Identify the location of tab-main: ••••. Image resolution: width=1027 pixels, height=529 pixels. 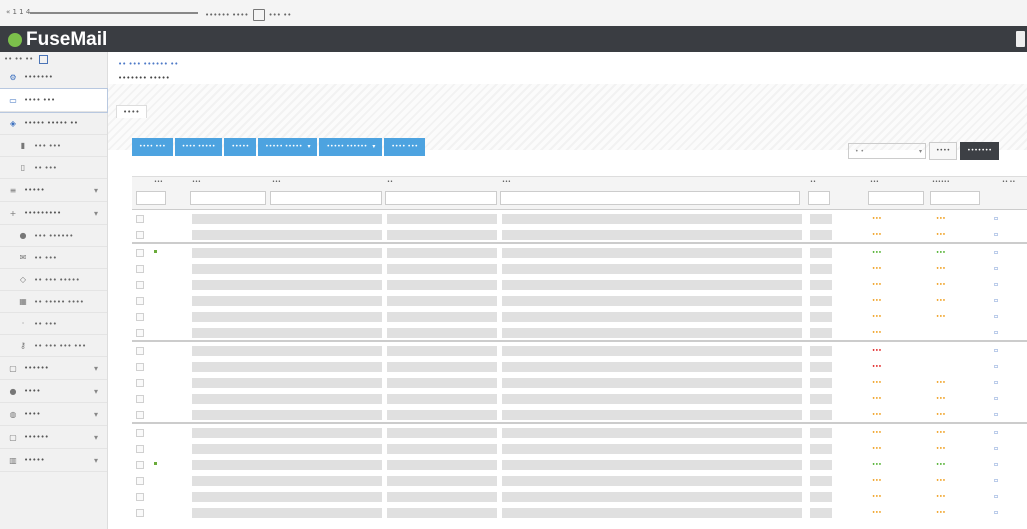
(131, 111).